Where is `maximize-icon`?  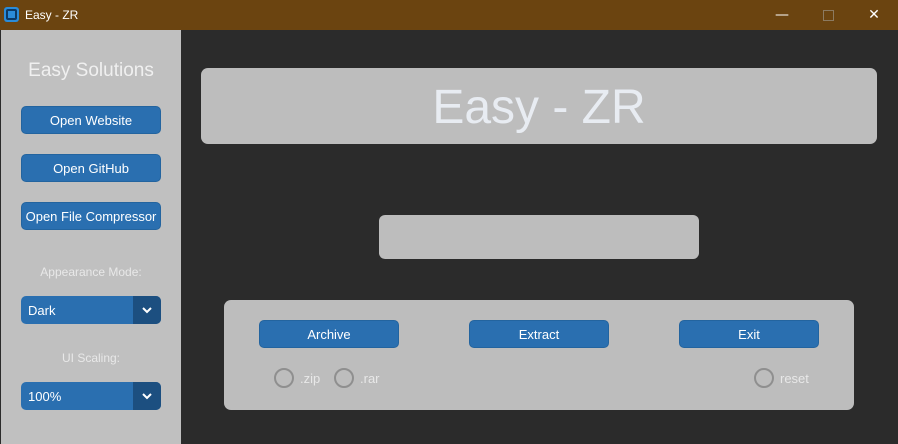
maximize-icon is located at coordinates (828, 15).